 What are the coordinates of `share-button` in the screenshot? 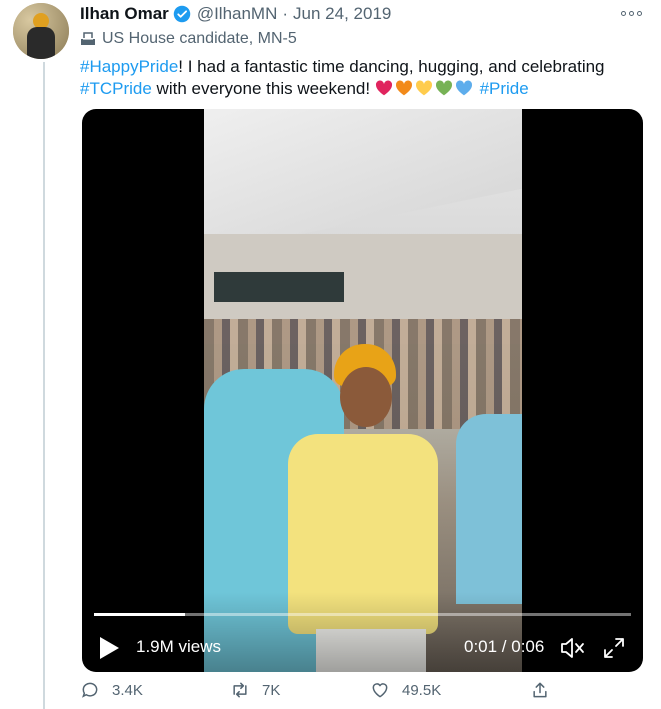 It's located at (540, 690).